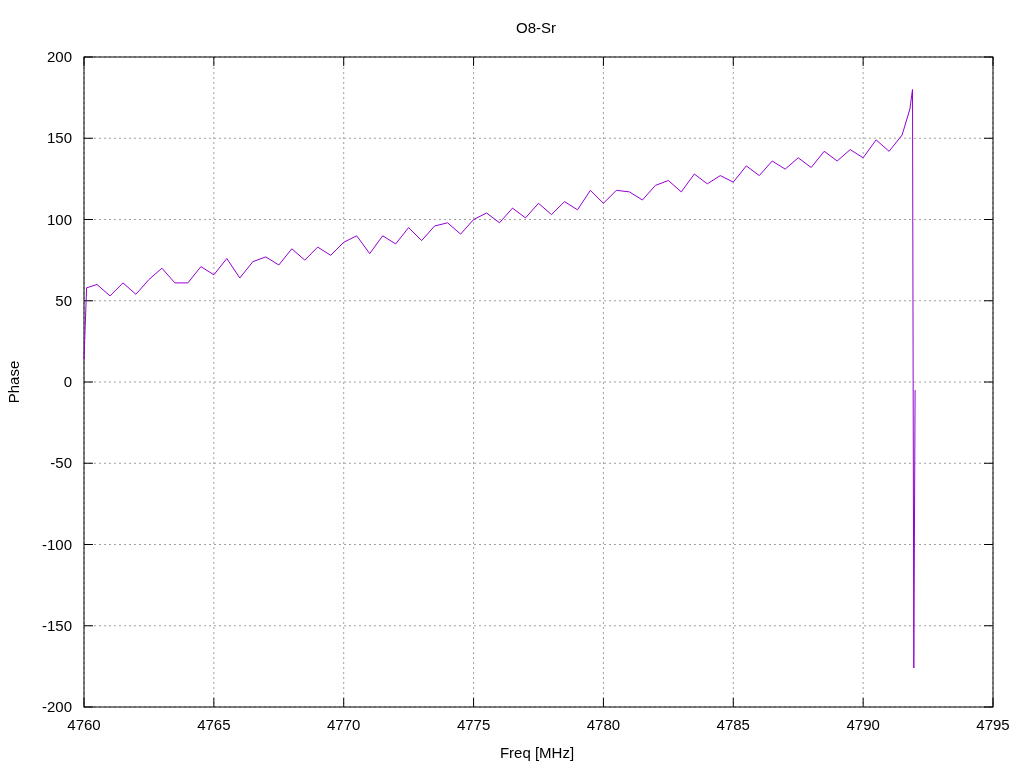  What do you see at coordinates (56, 625) in the screenshot?
I see `axis-tick-label: -150` at bounding box center [56, 625].